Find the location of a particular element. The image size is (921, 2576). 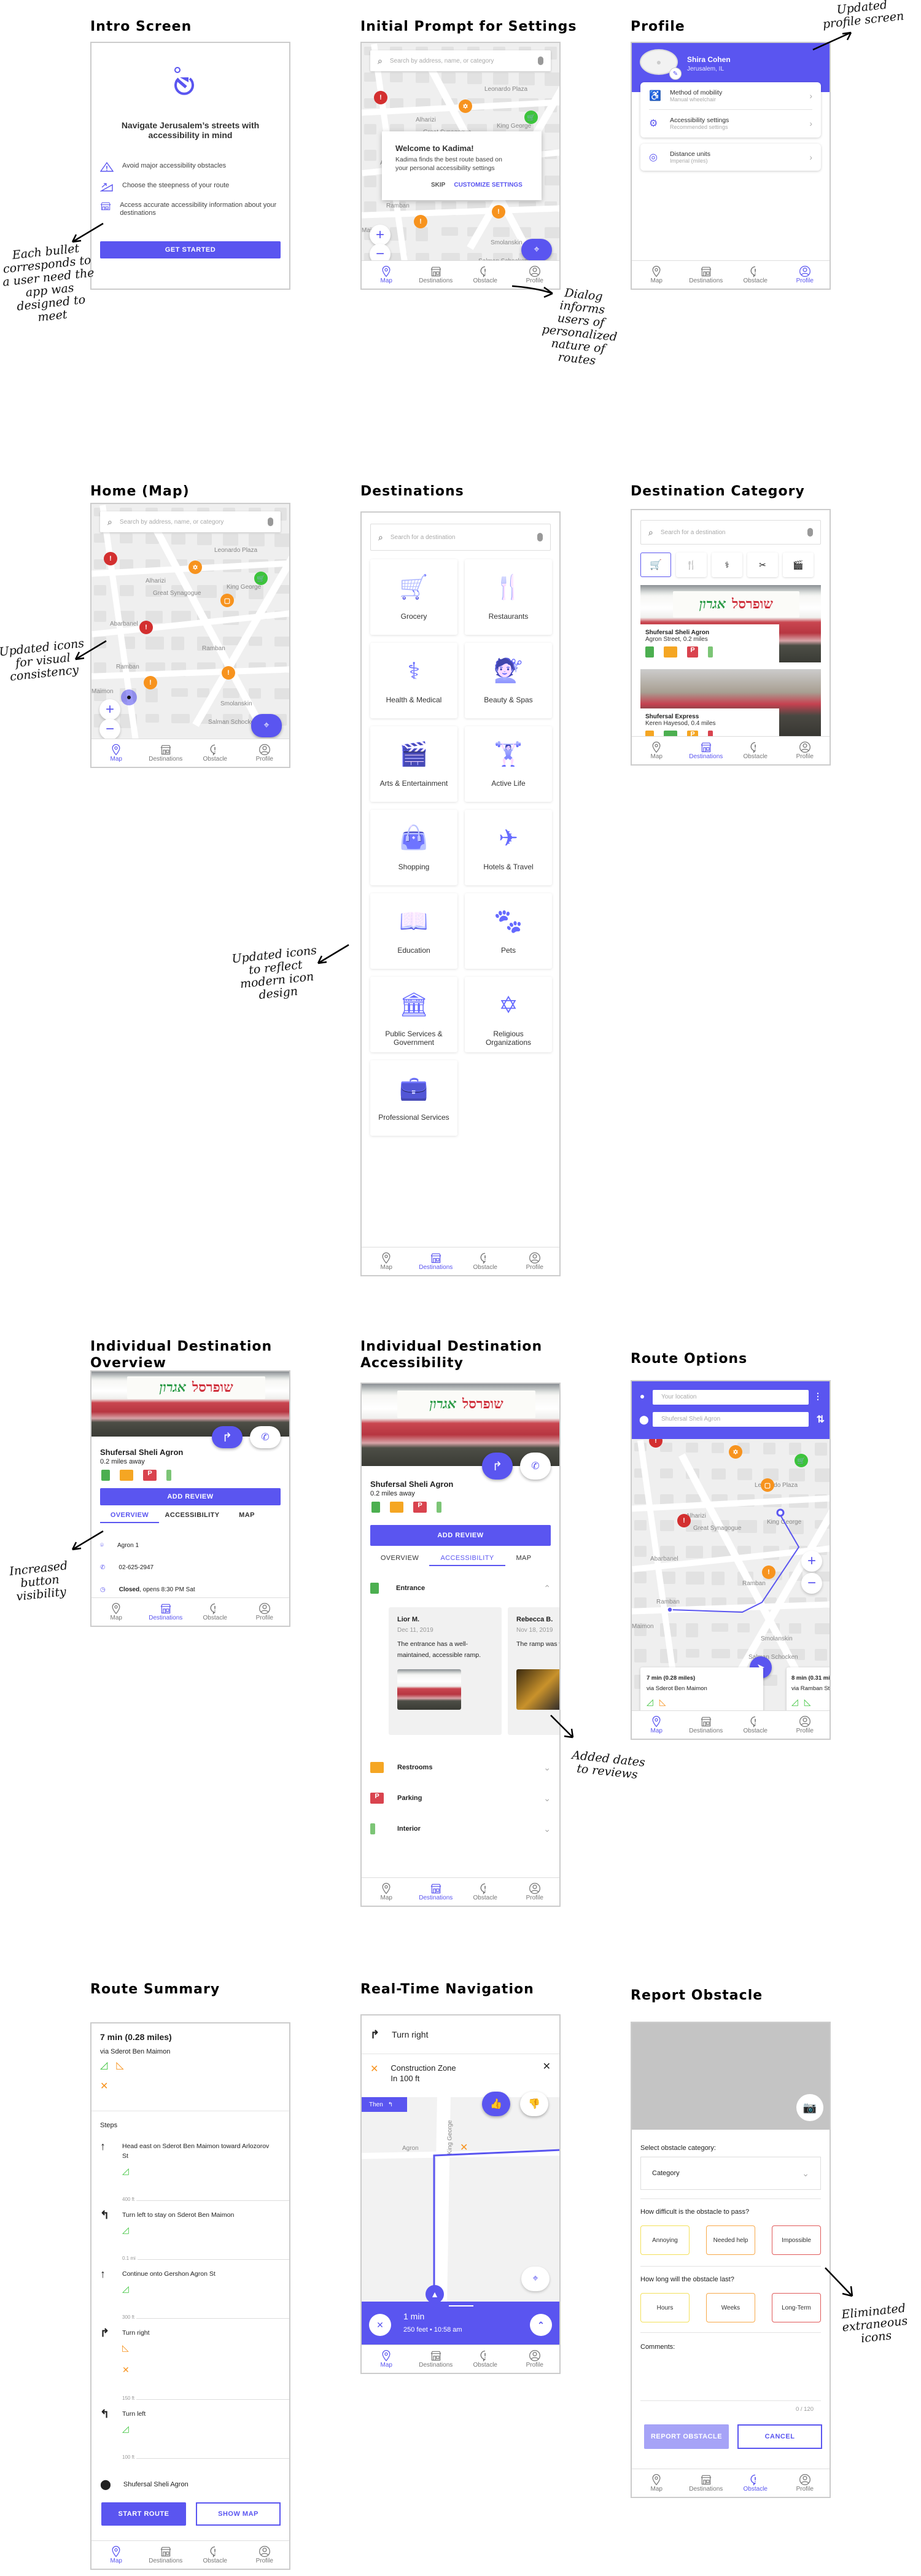

category-card: 👜 Shopping is located at coordinates (413, 847).